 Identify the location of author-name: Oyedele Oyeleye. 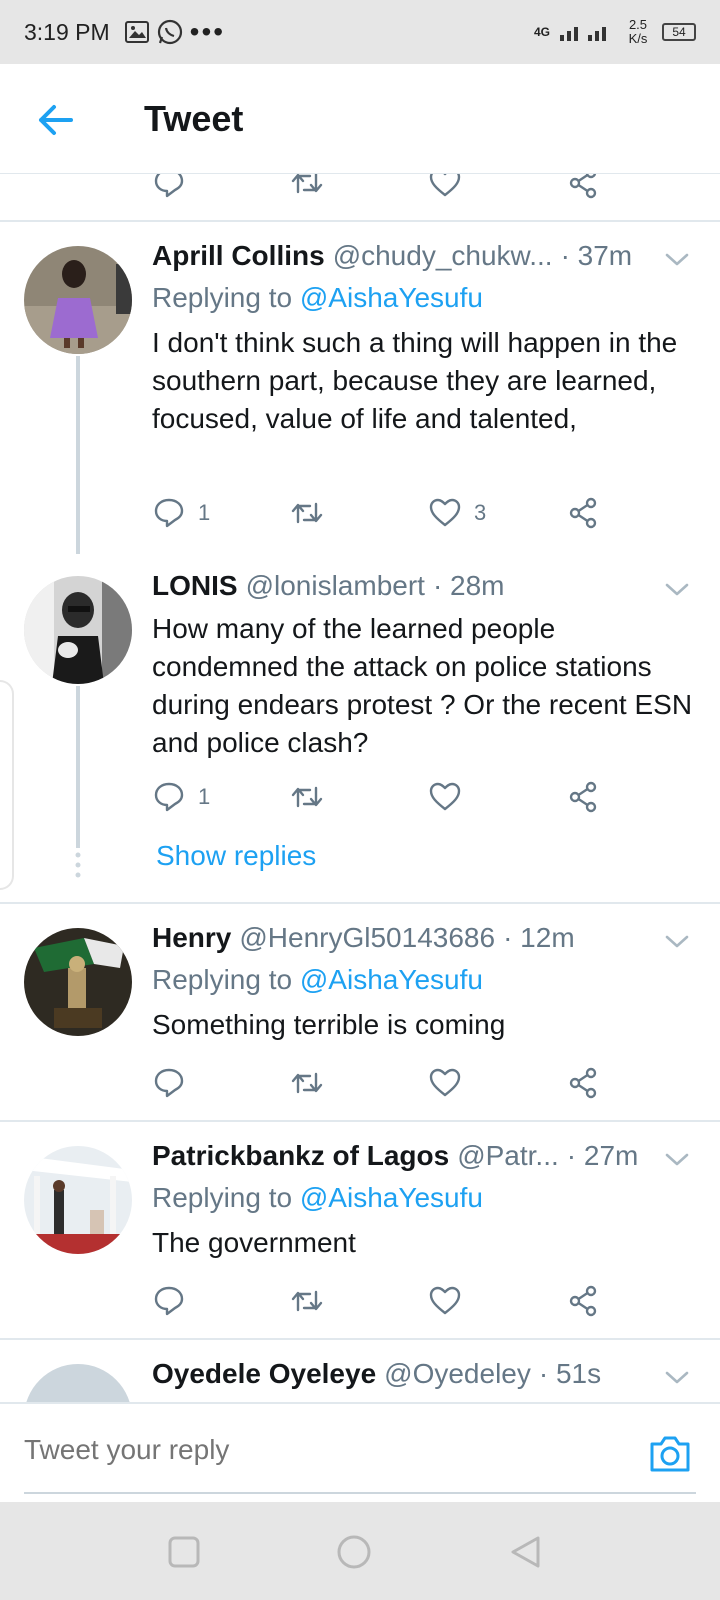
(264, 1374).